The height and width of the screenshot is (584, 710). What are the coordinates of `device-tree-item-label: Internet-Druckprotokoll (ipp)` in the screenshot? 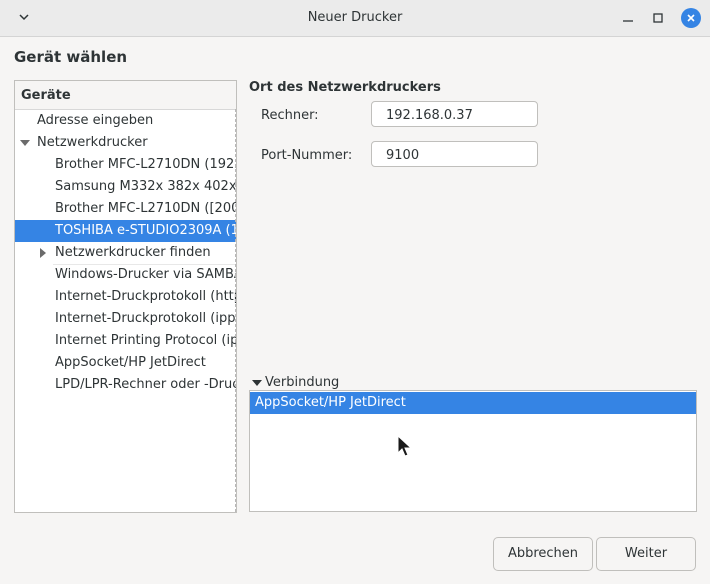 It's located at (145, 318).